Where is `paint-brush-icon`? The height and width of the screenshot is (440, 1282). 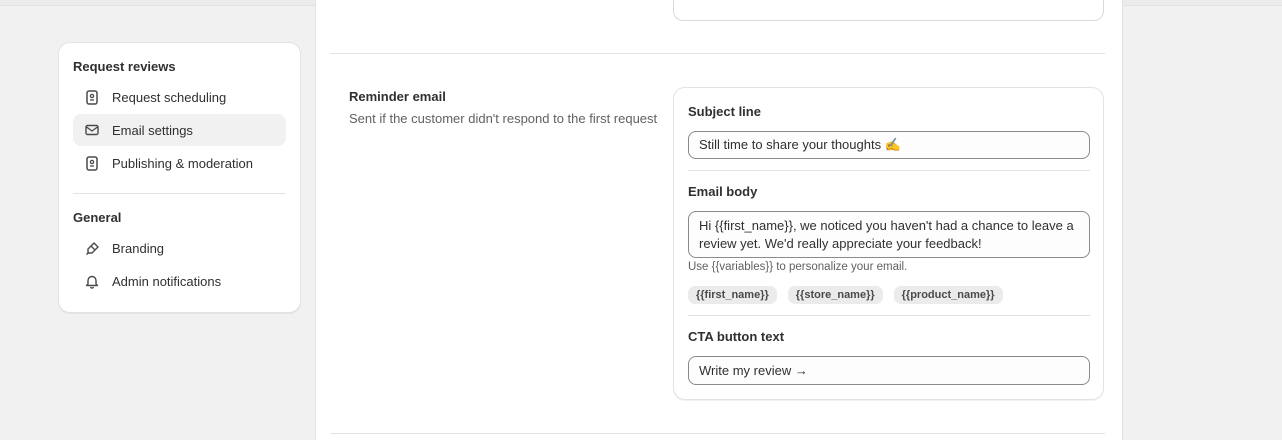
paint-brush-icon is located at coordinates (92, 248).